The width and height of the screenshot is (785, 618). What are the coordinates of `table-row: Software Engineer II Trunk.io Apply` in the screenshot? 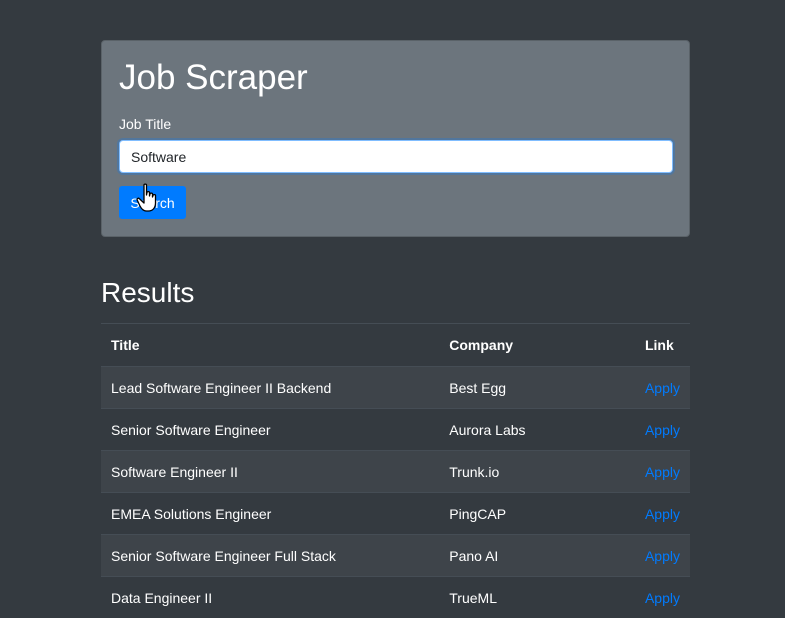 It's located at (395, 472).